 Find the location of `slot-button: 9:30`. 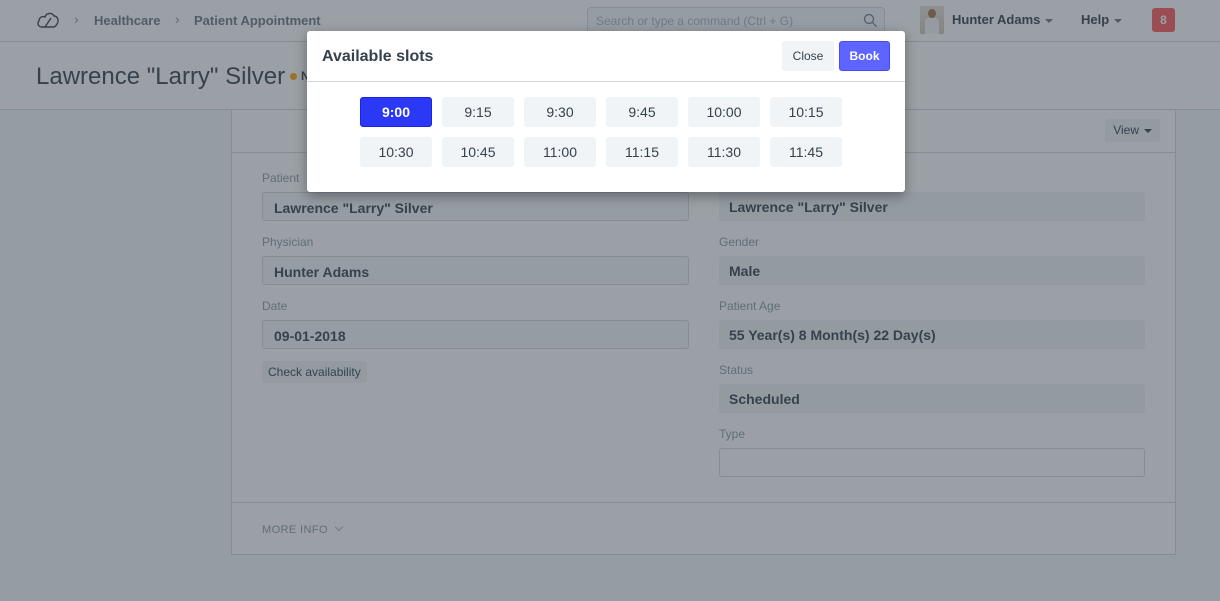

slot-button: 9:30 is located at coordinates (560, 112).